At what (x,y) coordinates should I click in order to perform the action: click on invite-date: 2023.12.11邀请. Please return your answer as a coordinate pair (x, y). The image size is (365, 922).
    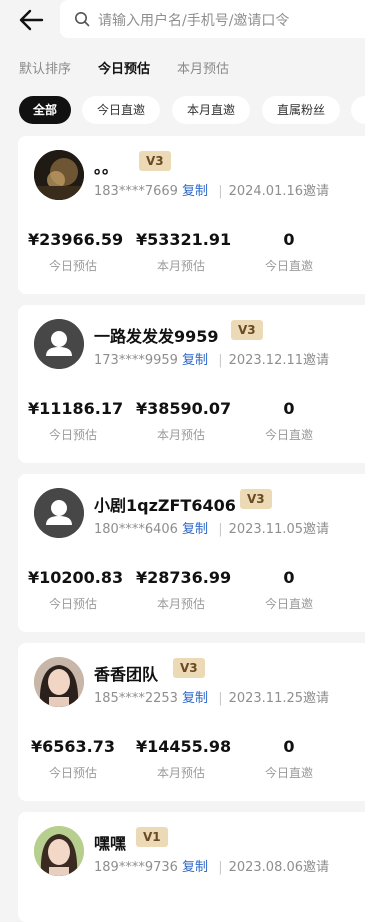
    Looking at the image, I should click on (279, 360).